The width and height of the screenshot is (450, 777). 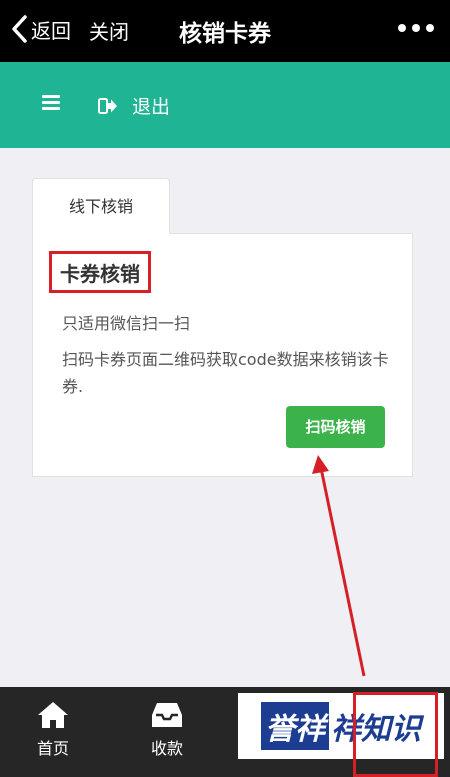 What do you see at coordinates (53, 715) in the screenshot?
I see `home-icon` at bounding box center [53, 715].